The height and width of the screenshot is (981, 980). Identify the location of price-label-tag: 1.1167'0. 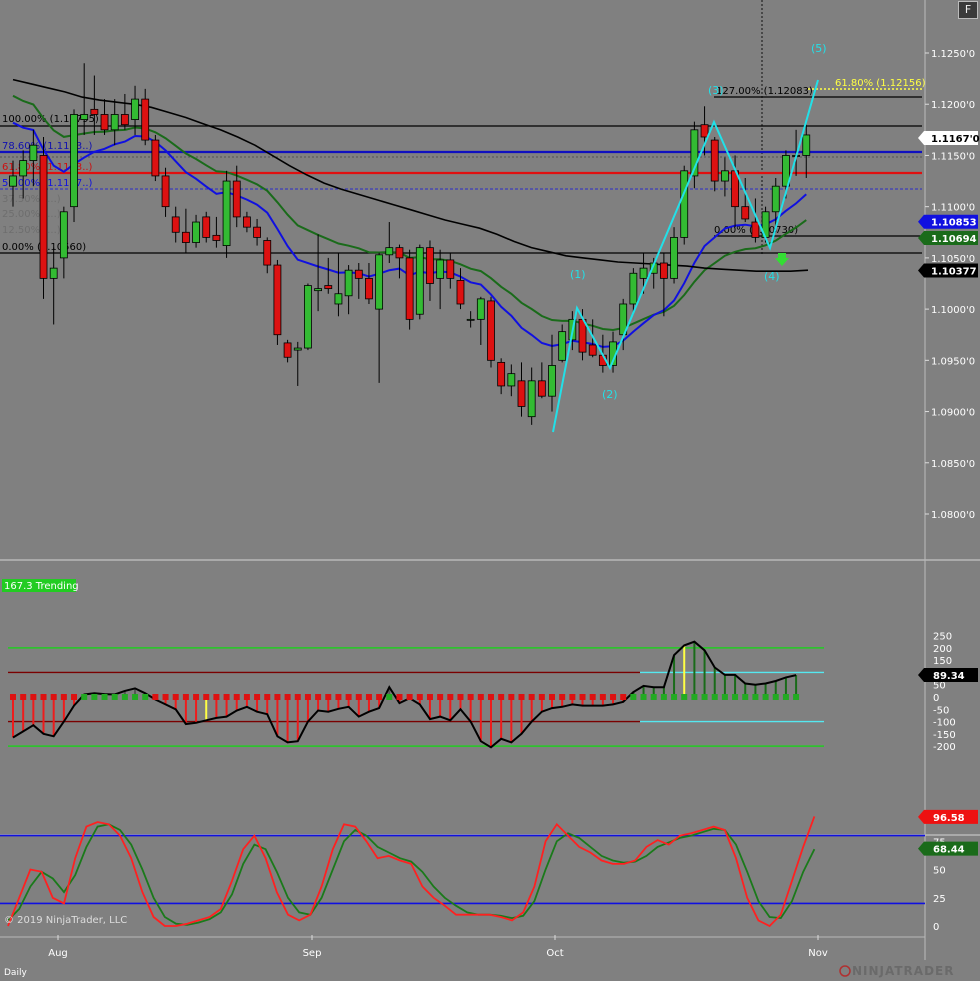
(949, 138).